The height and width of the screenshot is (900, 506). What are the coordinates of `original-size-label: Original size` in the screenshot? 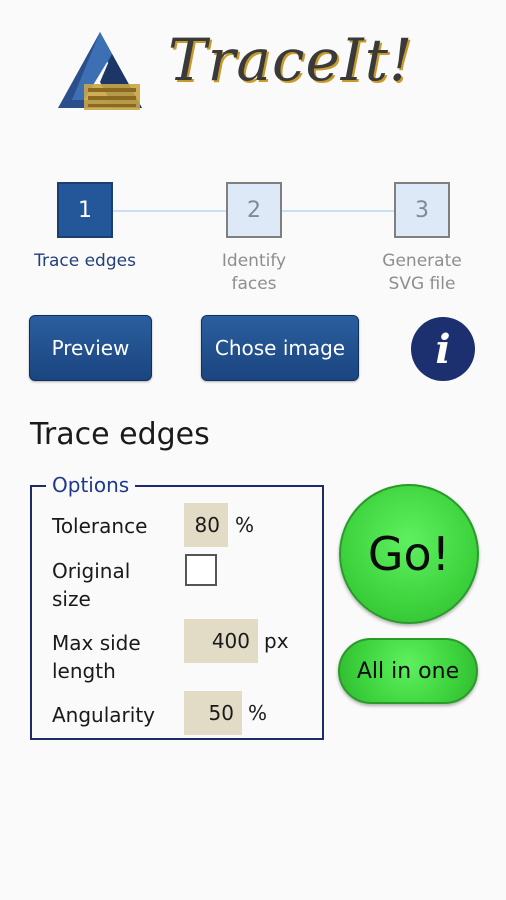 It's located at (91, 585).